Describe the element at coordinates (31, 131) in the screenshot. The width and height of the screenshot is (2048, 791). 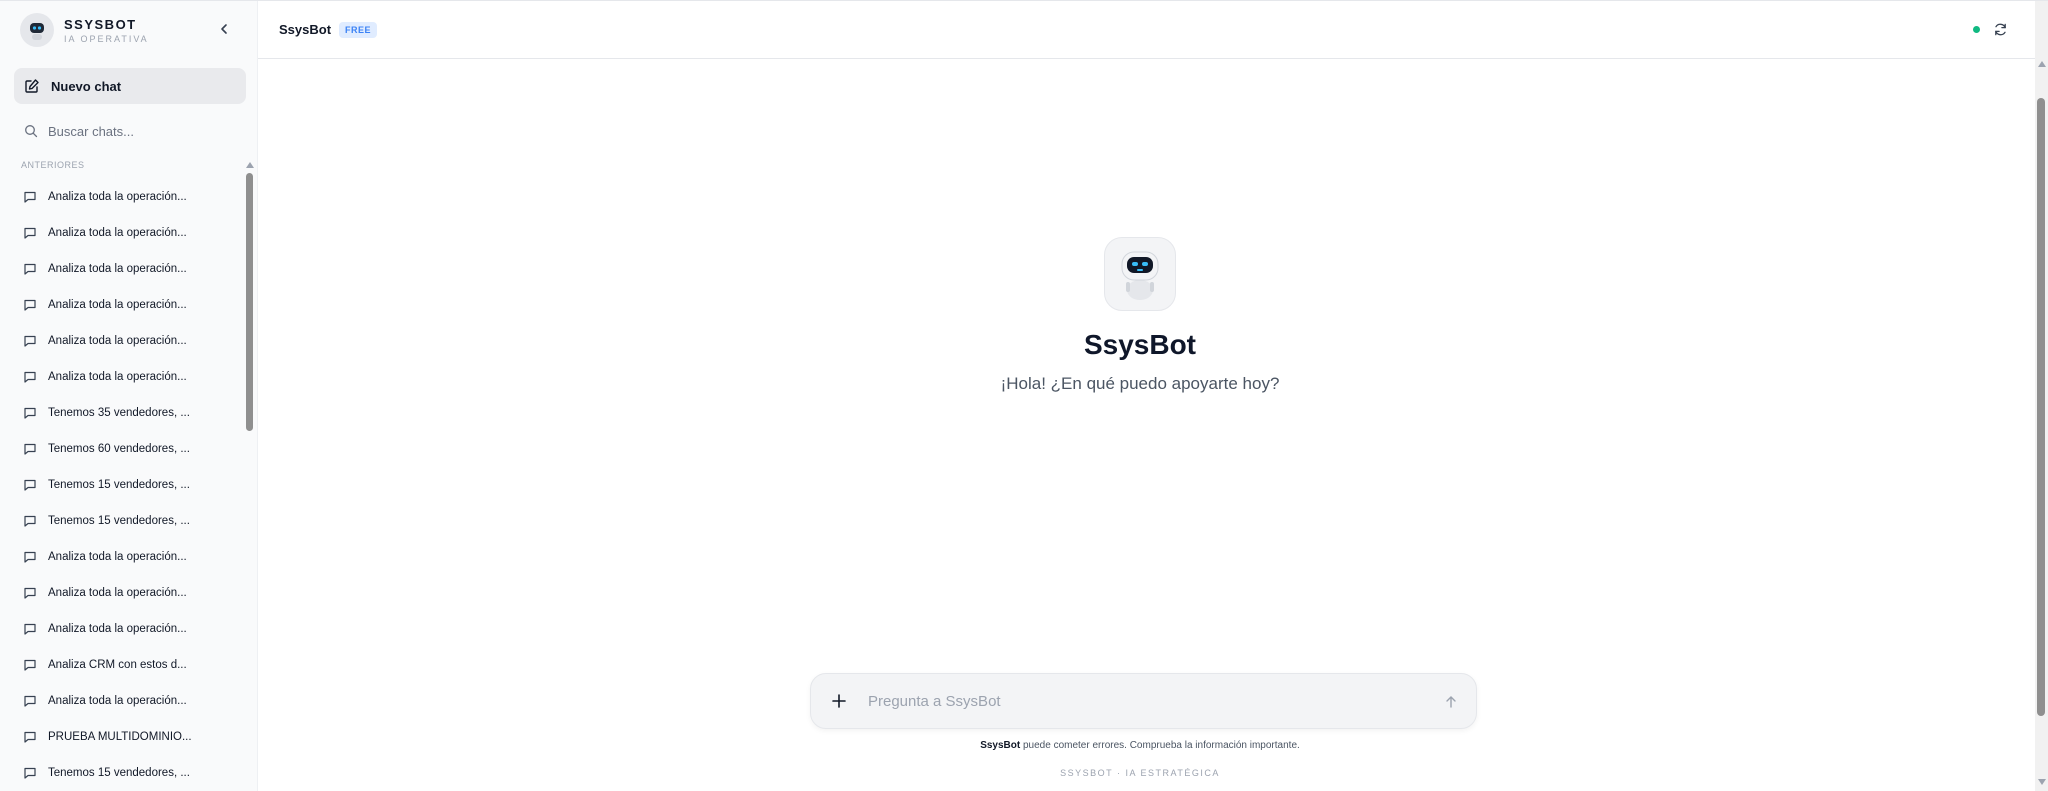
I see `search-icon` at that location.